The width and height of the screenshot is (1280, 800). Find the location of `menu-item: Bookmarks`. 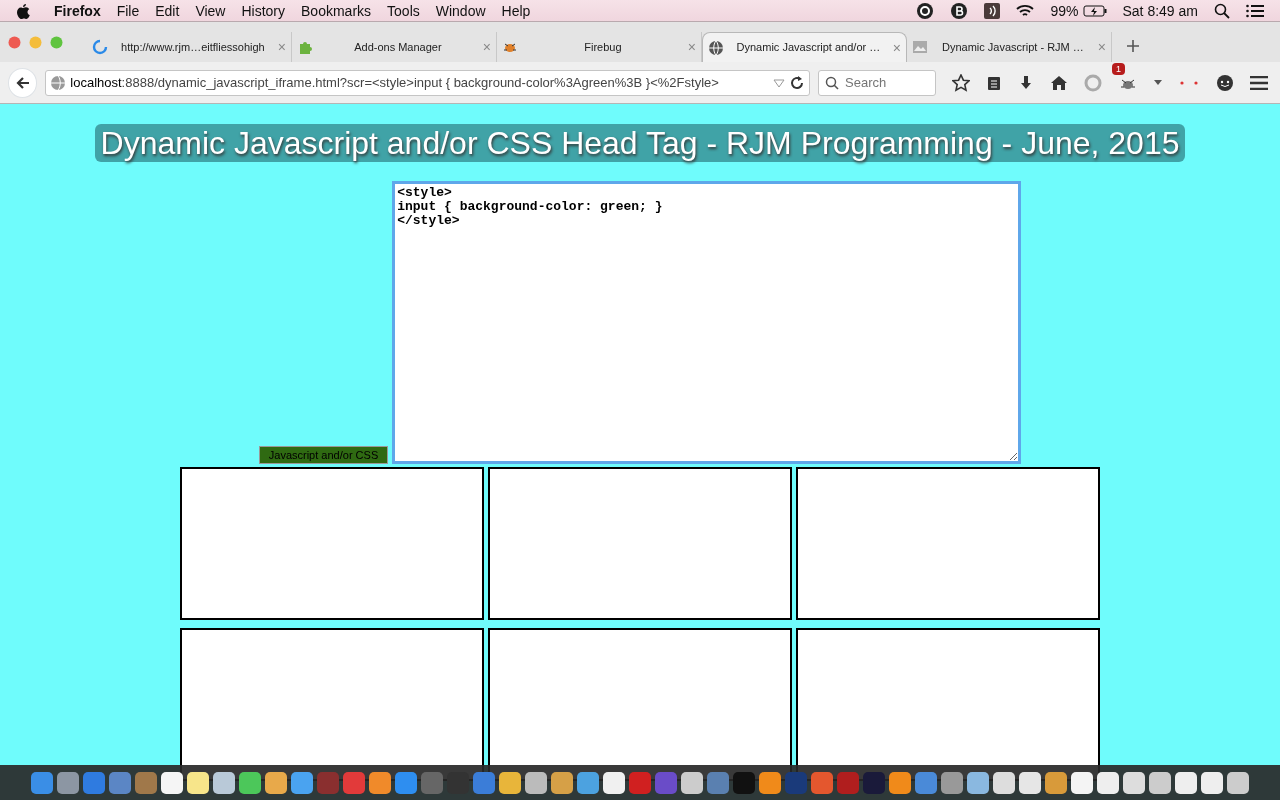

menu-item: Bookmarks is located at coordinates (336, 11).